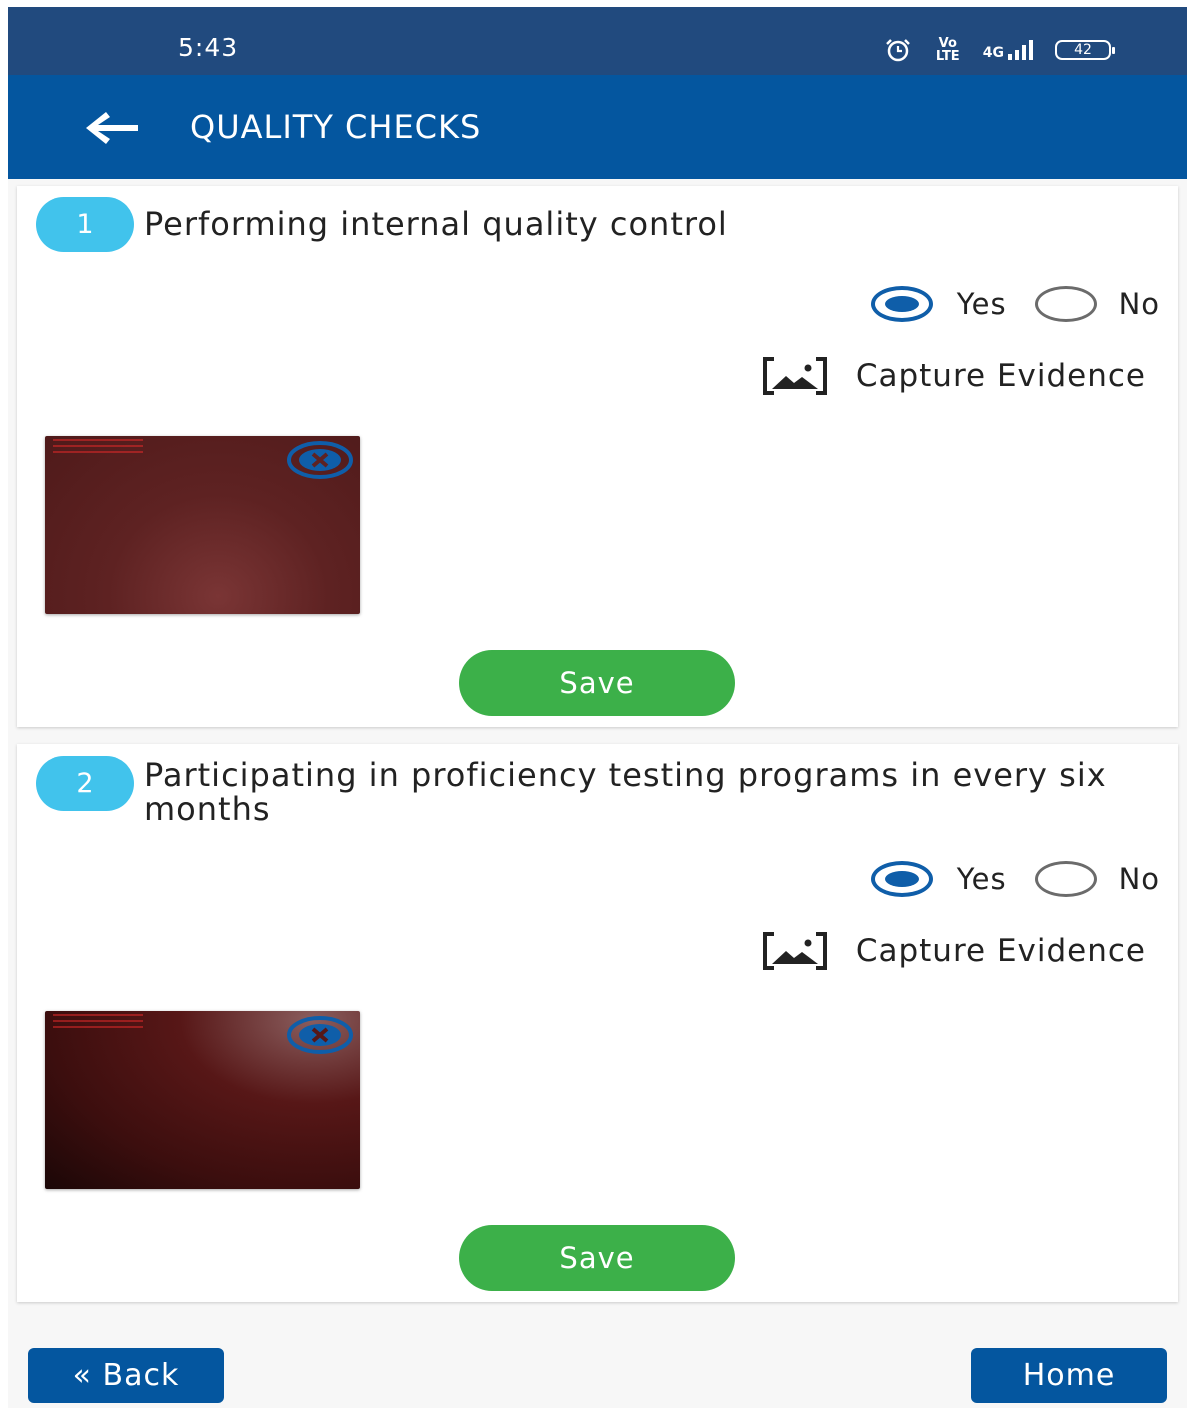  Describe the element at coordinates (897, 50) in the screenshot. I see `alarm-clock-icon` at that location.